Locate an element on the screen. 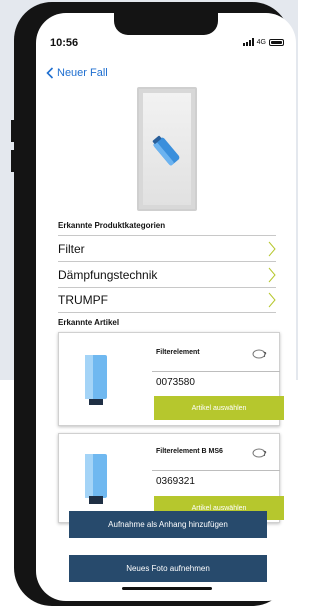 The image size is (320, 609). add-as-attachment-button: Aufnahme als Anhang hinzufügen is located at coordinates (168, 524).